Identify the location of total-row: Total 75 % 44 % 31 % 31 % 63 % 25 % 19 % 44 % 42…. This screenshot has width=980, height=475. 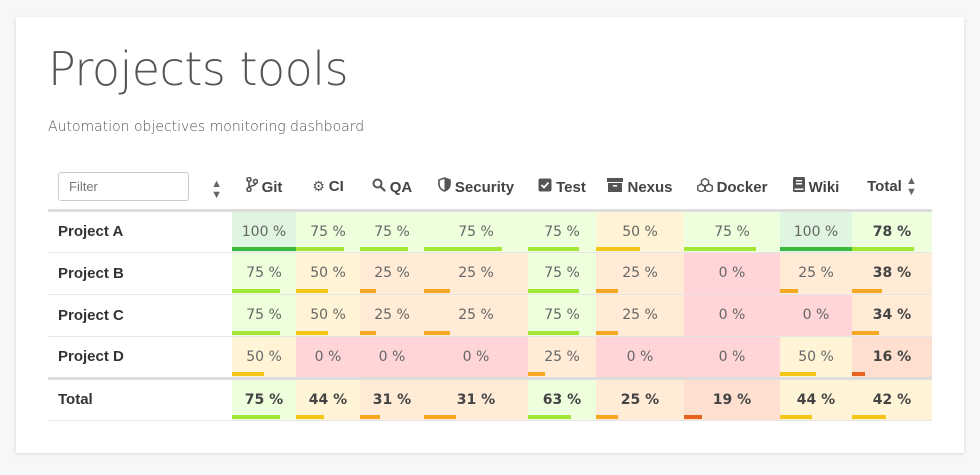
(490, 398).